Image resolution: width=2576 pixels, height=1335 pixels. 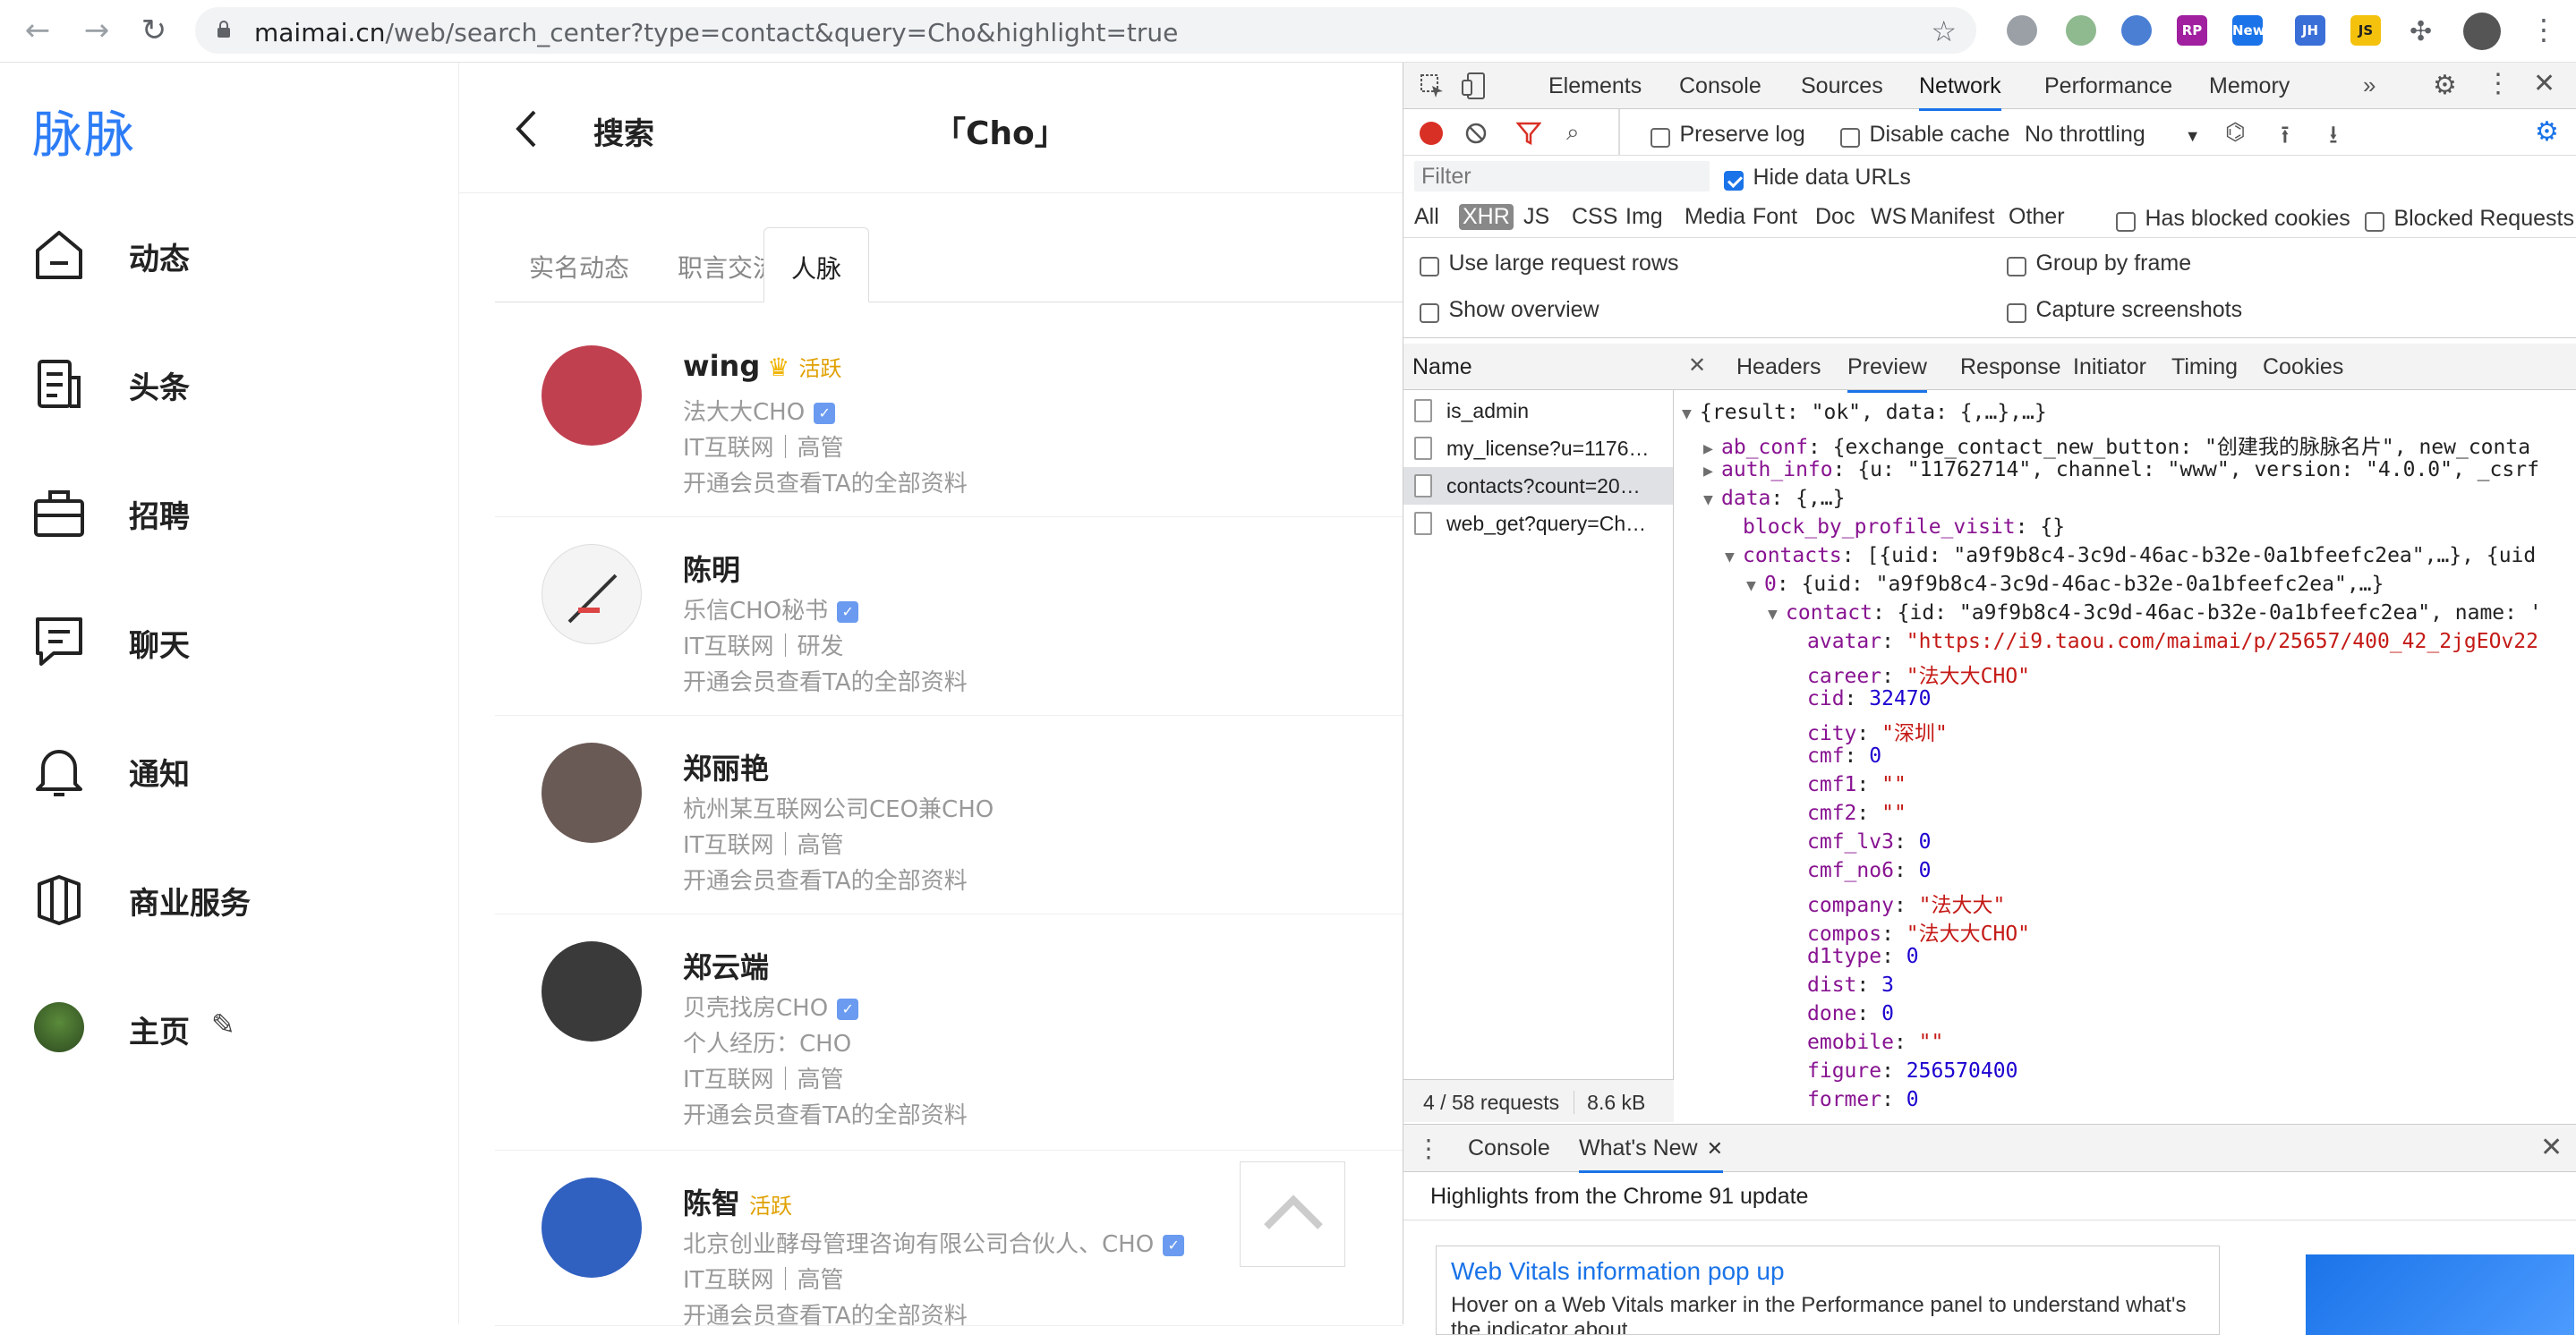 I want to click on upload-har-icon: ⭱, so click(x=2285, y=137).